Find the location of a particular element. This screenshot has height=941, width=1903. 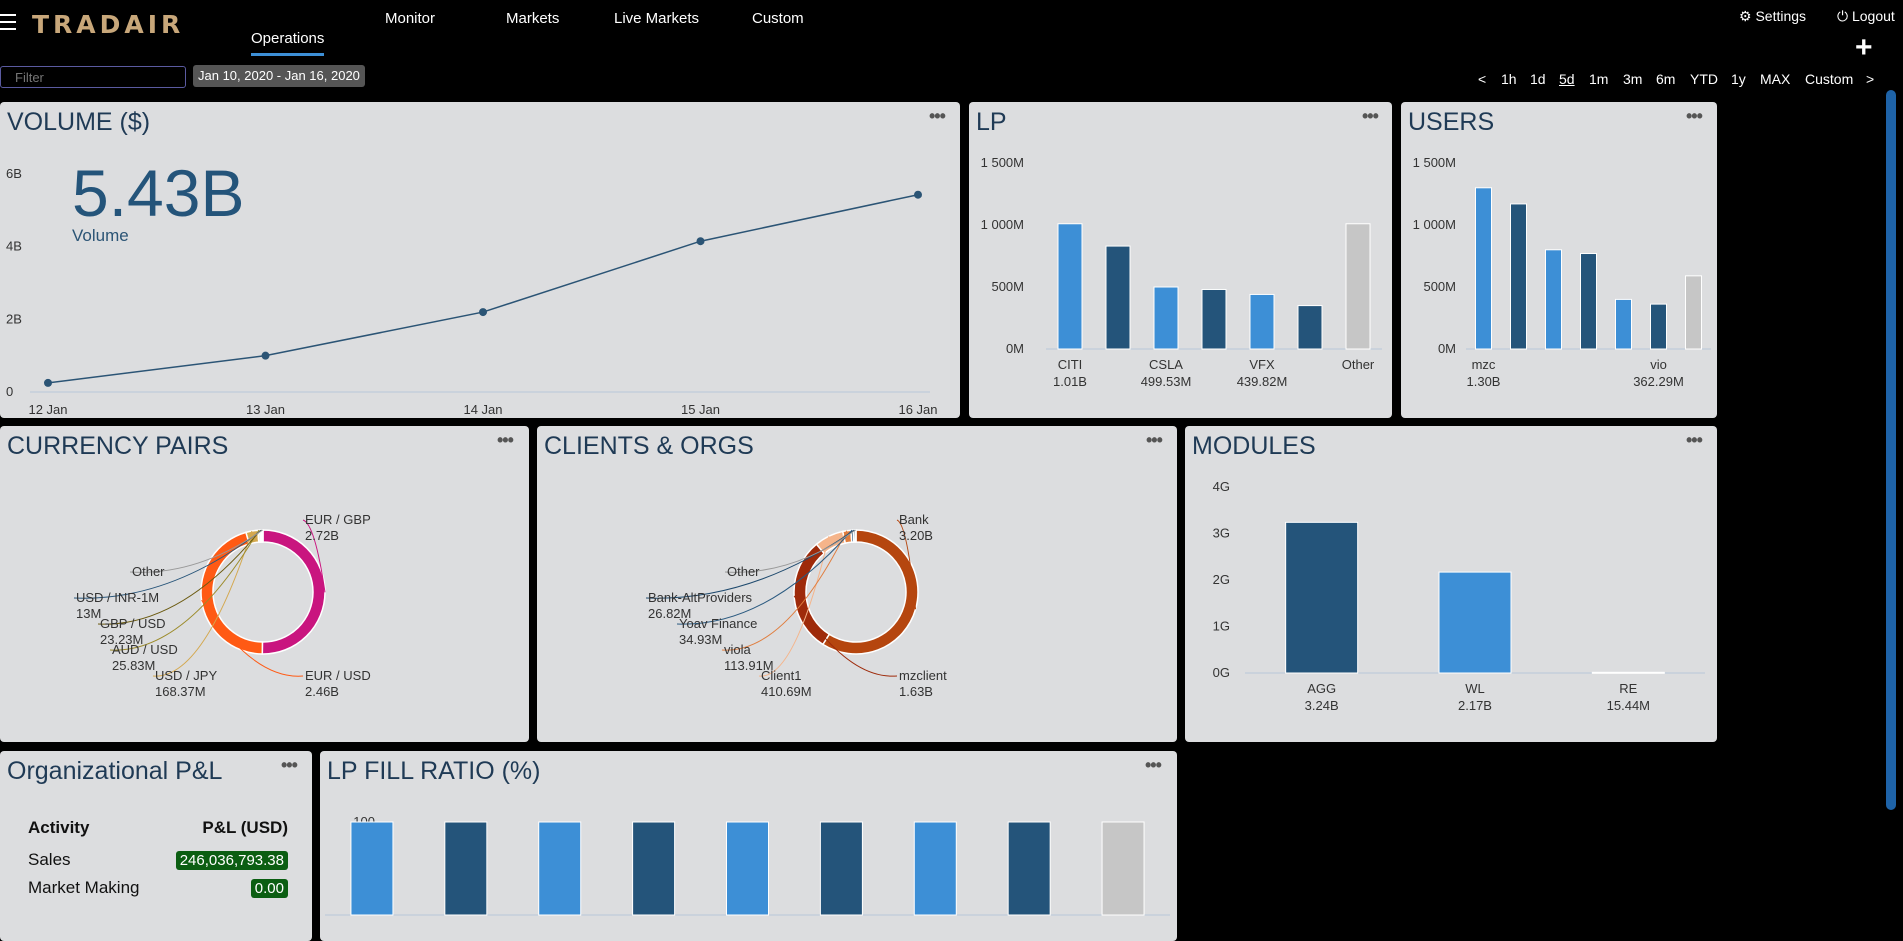

range-max: MAX is located at coordinates (1775, 79).